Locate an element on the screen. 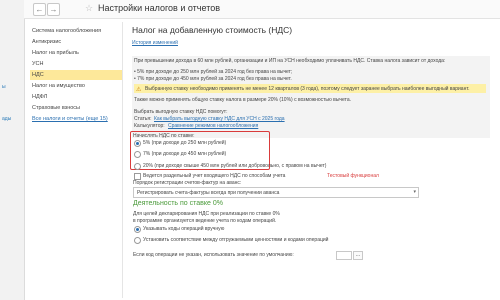 This screenshot has height=300, width=500. calc-prefix: Калькулятор: is located at coordinates (149, 126).